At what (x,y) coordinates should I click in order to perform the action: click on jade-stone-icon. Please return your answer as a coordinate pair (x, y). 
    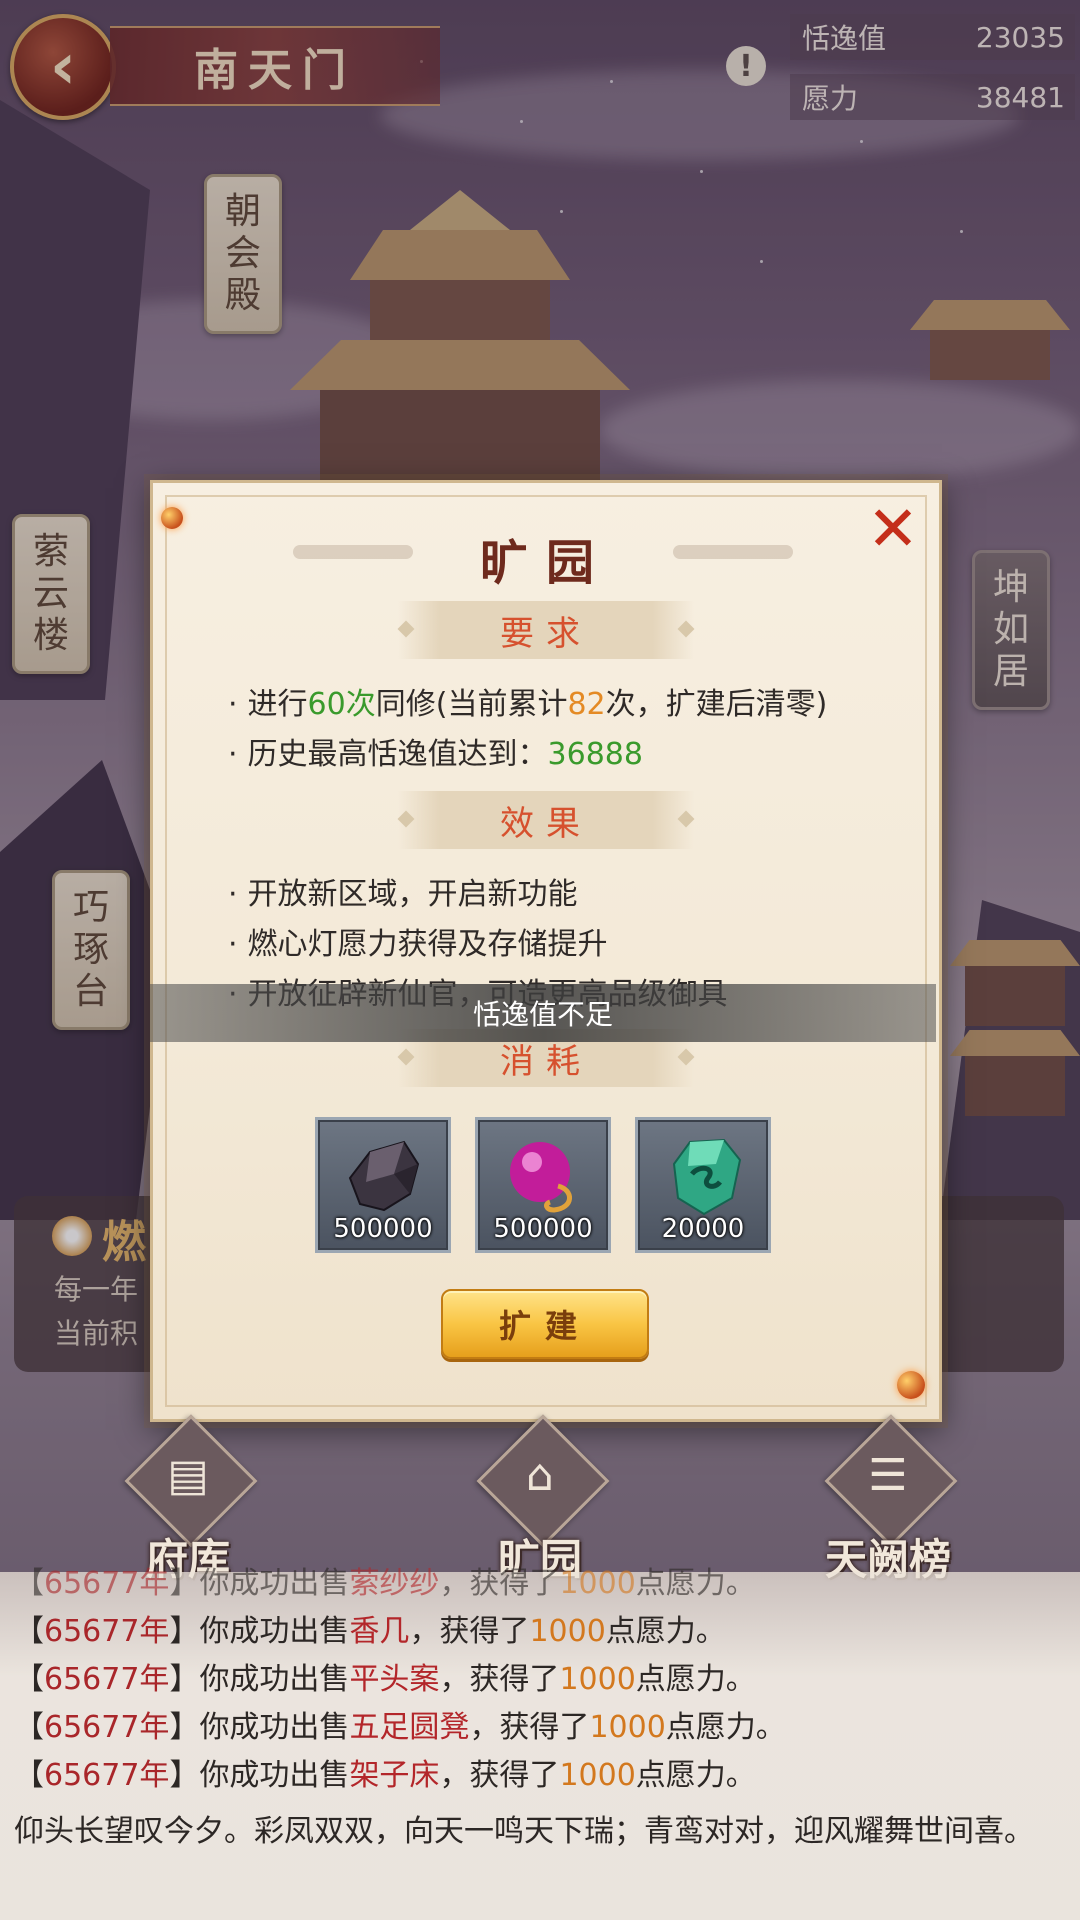
    Looking at the image, I should click on (707, 1177).